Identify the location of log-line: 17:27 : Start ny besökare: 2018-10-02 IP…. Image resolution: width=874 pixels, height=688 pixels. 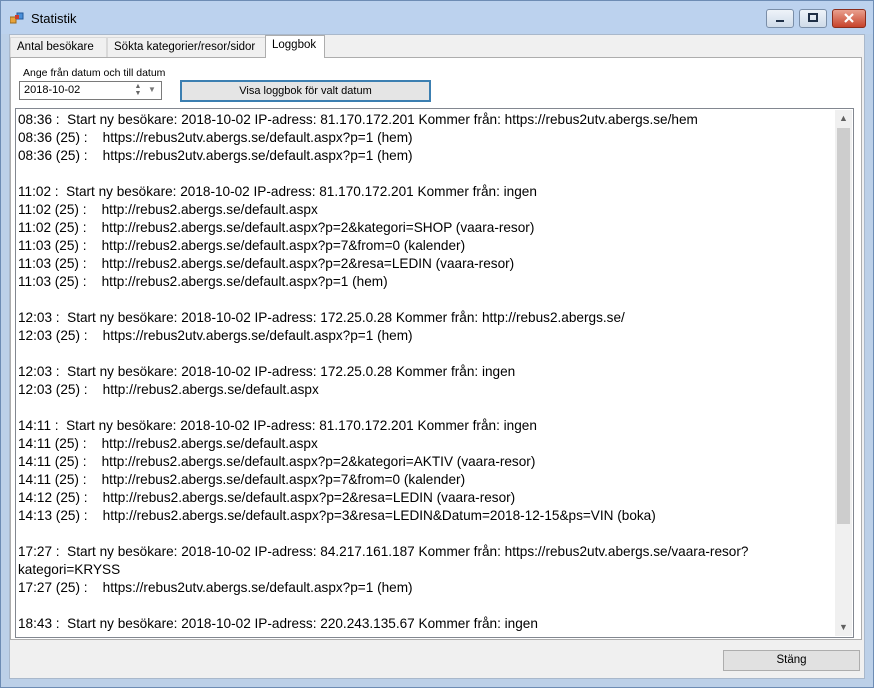
(383, 551).